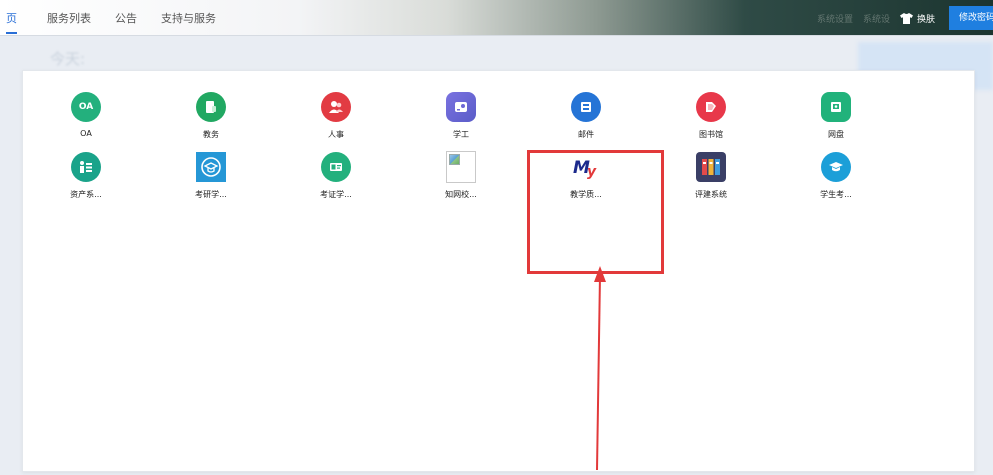  I want to click on annotation-arrow, so click(600, 368).